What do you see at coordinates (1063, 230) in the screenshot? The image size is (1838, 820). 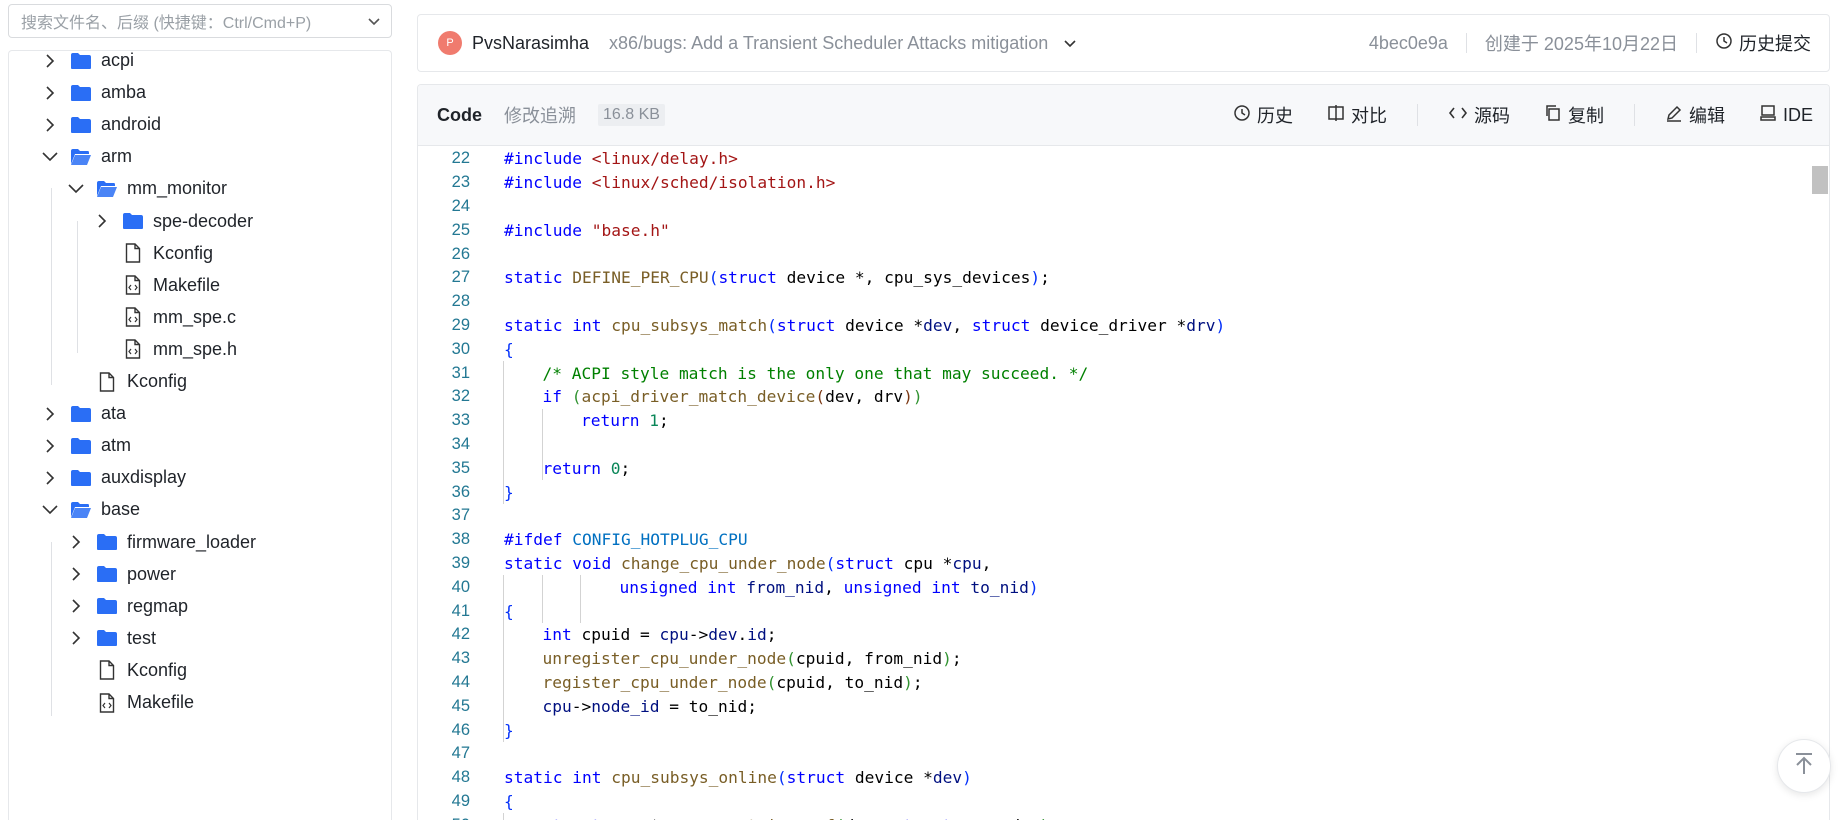 I see `code-line: 25 #include "base.h"` at bounding box center [1063, 230].